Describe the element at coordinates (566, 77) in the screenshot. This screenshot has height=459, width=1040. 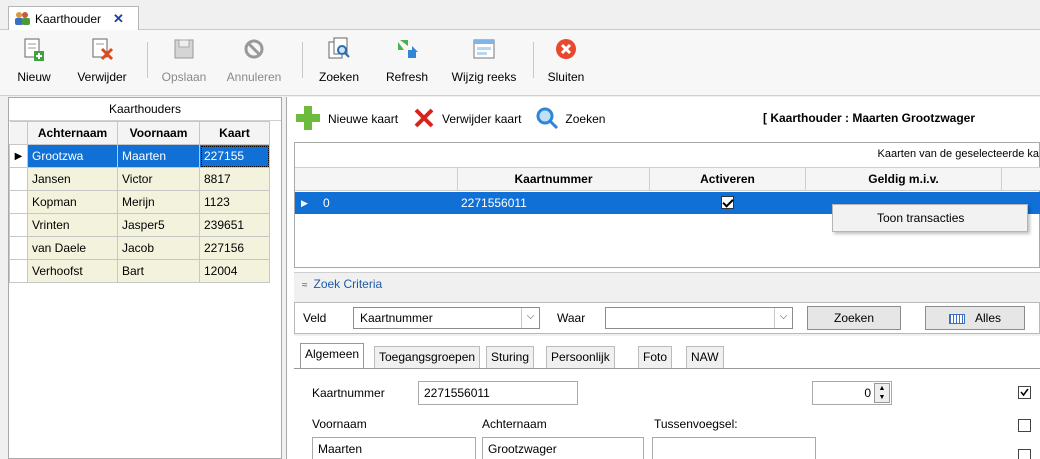
I see `close-label: Sluiten` at that location.